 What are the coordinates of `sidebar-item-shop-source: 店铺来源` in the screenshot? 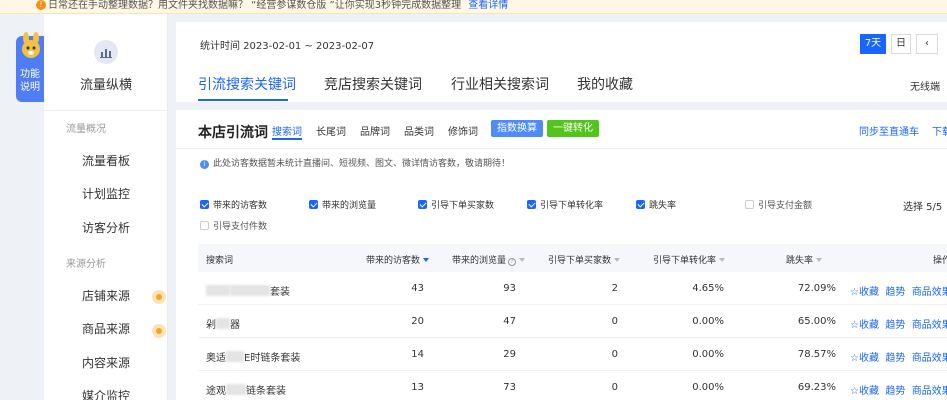 It's located at (106, 295).